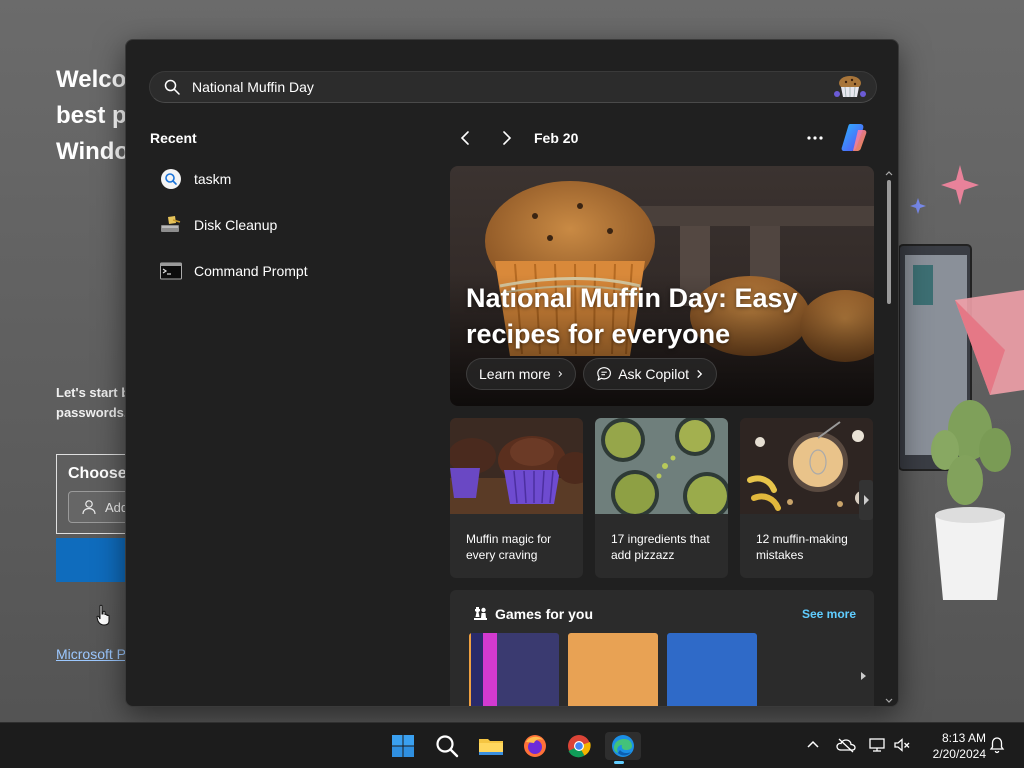 The width and height of the screenshot is (1024, 768). Describe the element at coordinates (661, 466) in the screenshot. I see `card-image-pistachio-bites` at that location.